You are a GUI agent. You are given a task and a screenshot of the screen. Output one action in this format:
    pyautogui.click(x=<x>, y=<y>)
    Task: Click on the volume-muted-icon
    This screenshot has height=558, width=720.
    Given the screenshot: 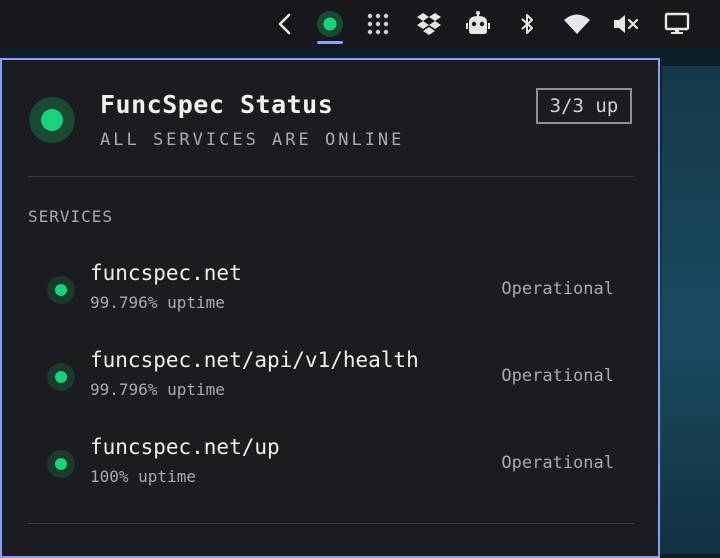 What is the action you would take?
    pyautogui.click(x=626, y=24)
    